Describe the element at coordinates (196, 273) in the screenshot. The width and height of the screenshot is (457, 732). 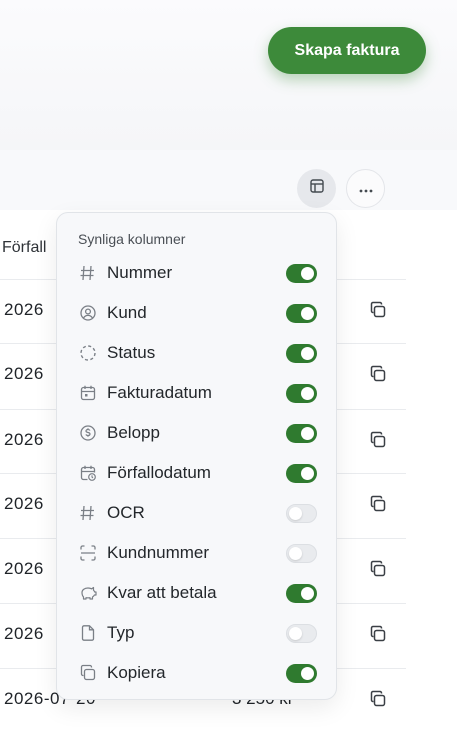
I see `column-option-nummer: Nummer` at that location.